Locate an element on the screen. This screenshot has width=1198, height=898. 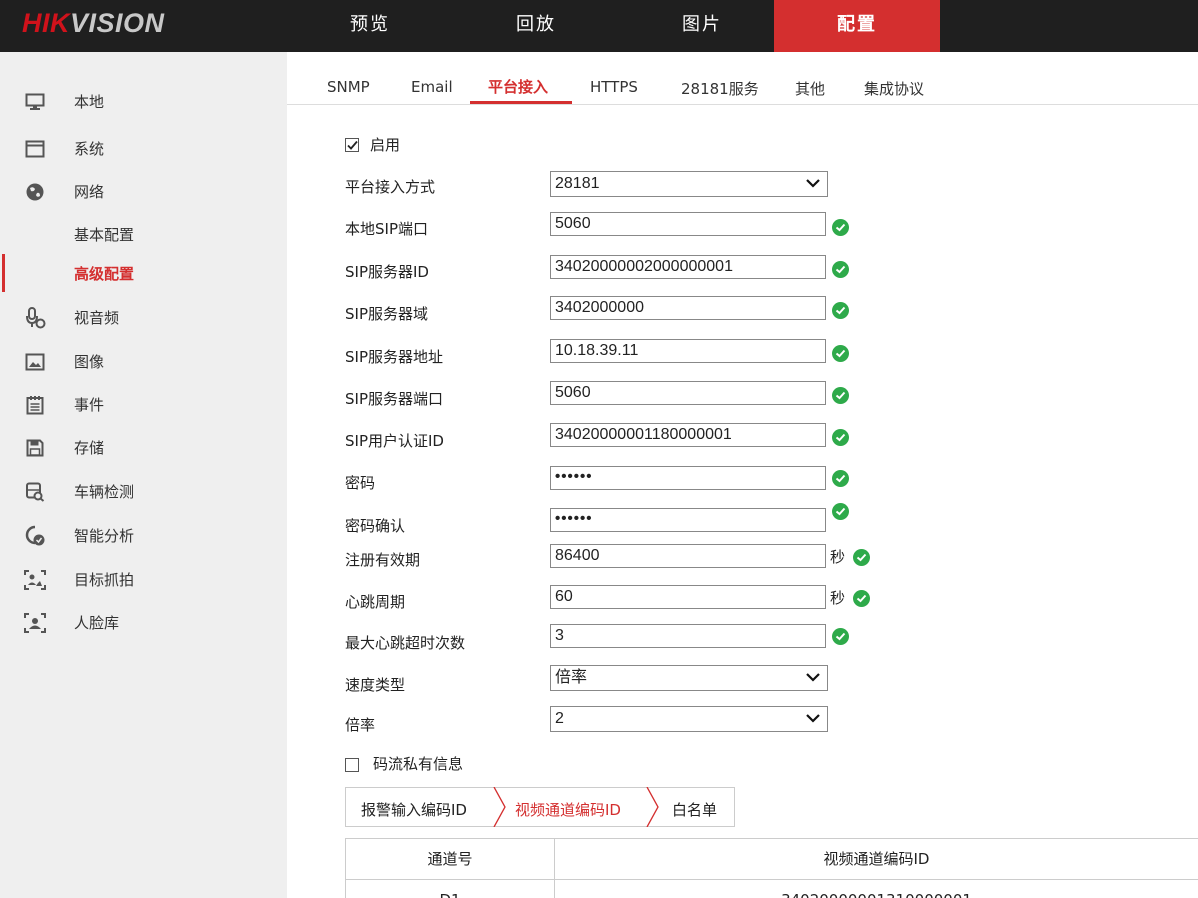
checkmark-icon is located at coordinates (352, 145).